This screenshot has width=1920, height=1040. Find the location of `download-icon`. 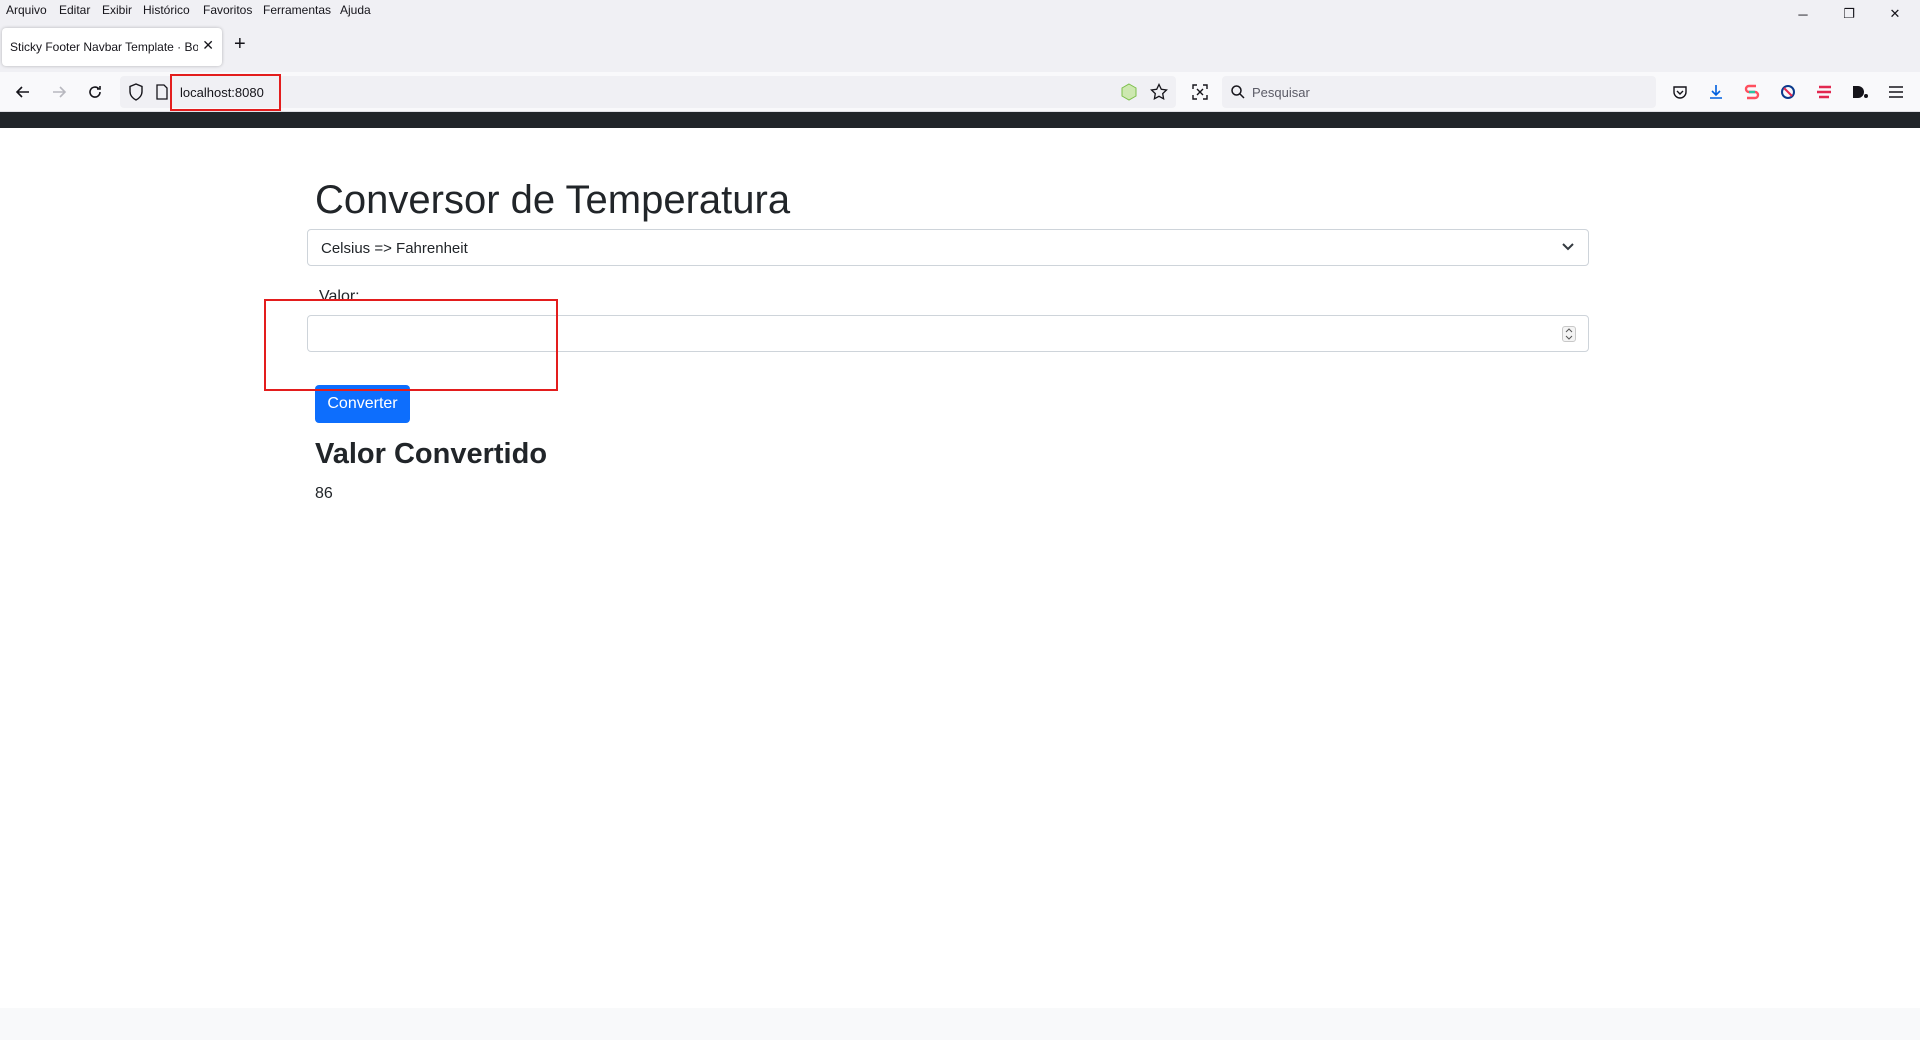

download-icon is located at coordinates (1716, 92).